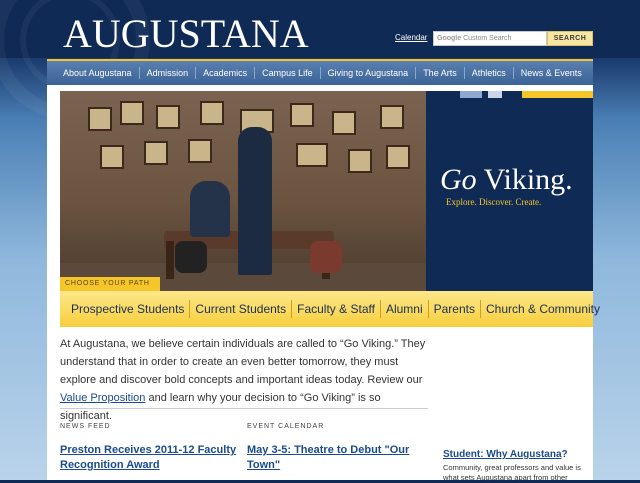 This screenshot has width=640, height=483. I want to click on nav-item-the-arts: The Arts, so click(439, 73).